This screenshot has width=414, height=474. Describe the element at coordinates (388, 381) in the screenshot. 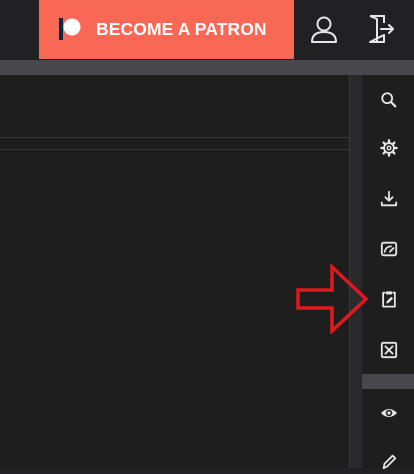

I see `tool-panel-gap` at that location.